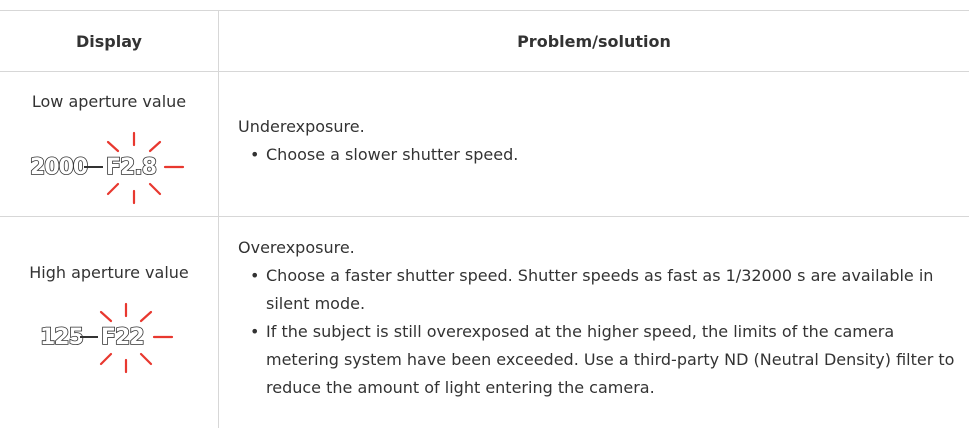 Image resolution: width=969 pixels, height=428 pixels. Describe the element at coordinates (131, 167) in the screenshot. I see `lcd-aperture-value: F2.8` at that location.